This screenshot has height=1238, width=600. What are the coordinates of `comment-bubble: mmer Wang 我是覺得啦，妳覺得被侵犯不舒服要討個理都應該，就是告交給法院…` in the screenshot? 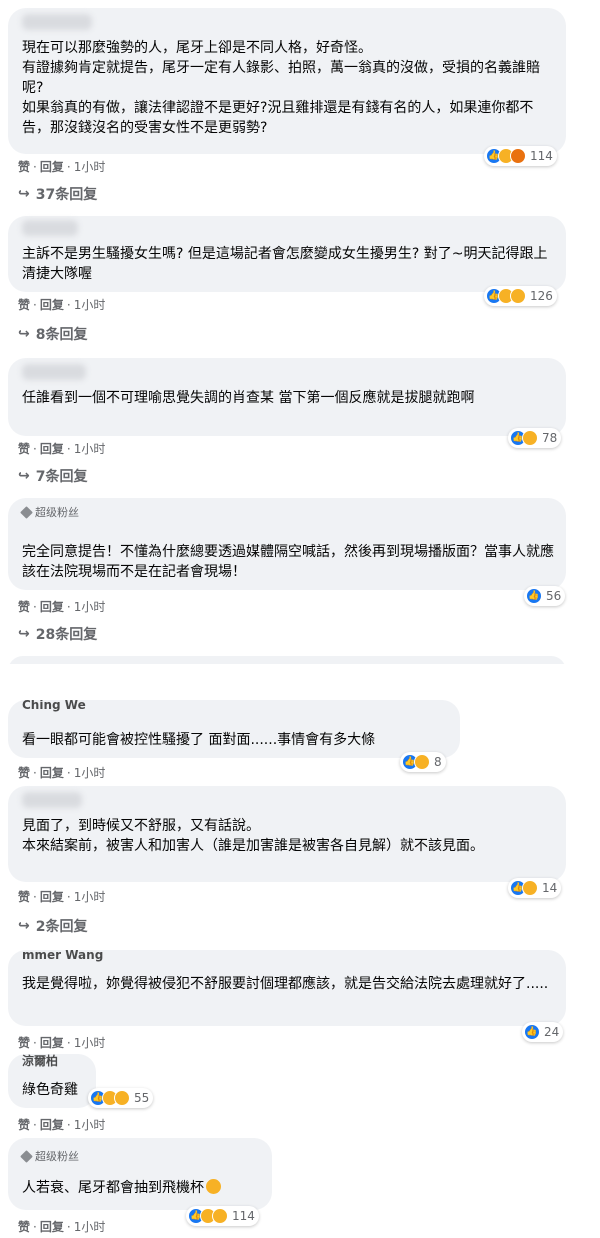 It's located at (287, 987).